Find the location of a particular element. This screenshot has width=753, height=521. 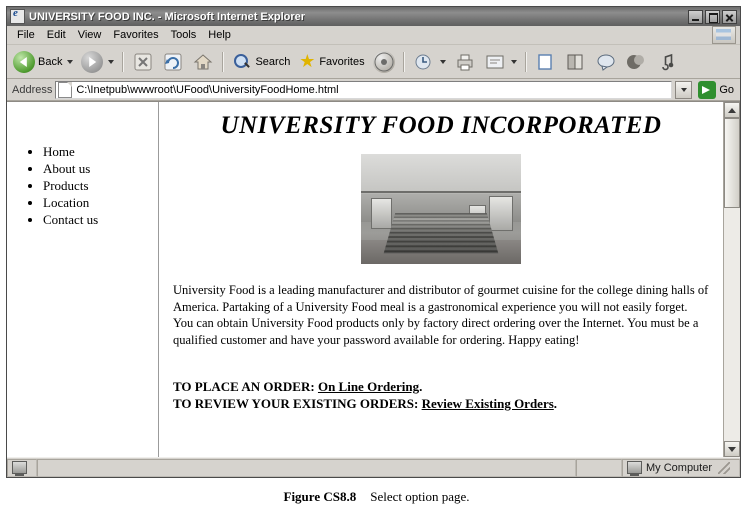

place-order-label: TO PLACE AN ORDER: is located at coordinates (244, 386).